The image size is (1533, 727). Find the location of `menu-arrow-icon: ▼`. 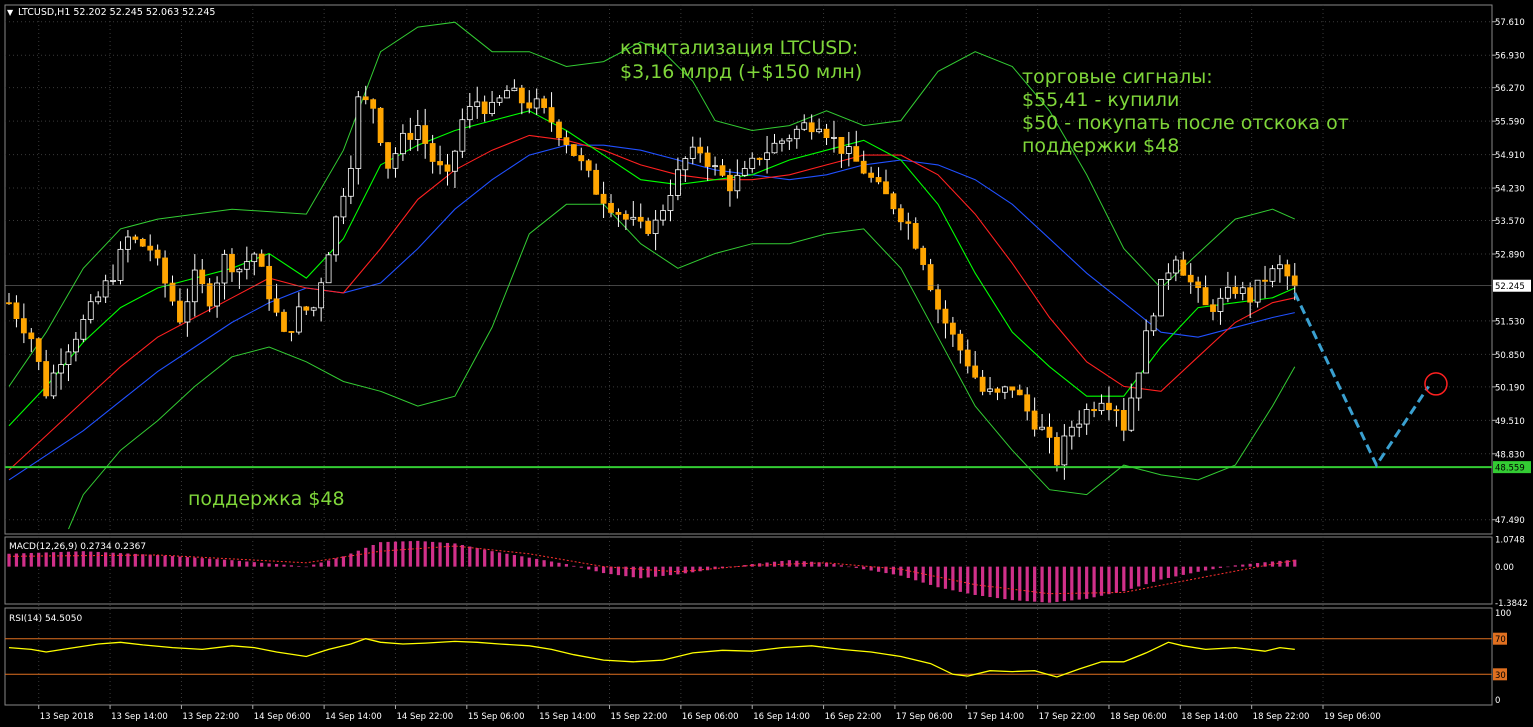

menu-arrow-icon: ▼ is located at coordinates (10, 12).